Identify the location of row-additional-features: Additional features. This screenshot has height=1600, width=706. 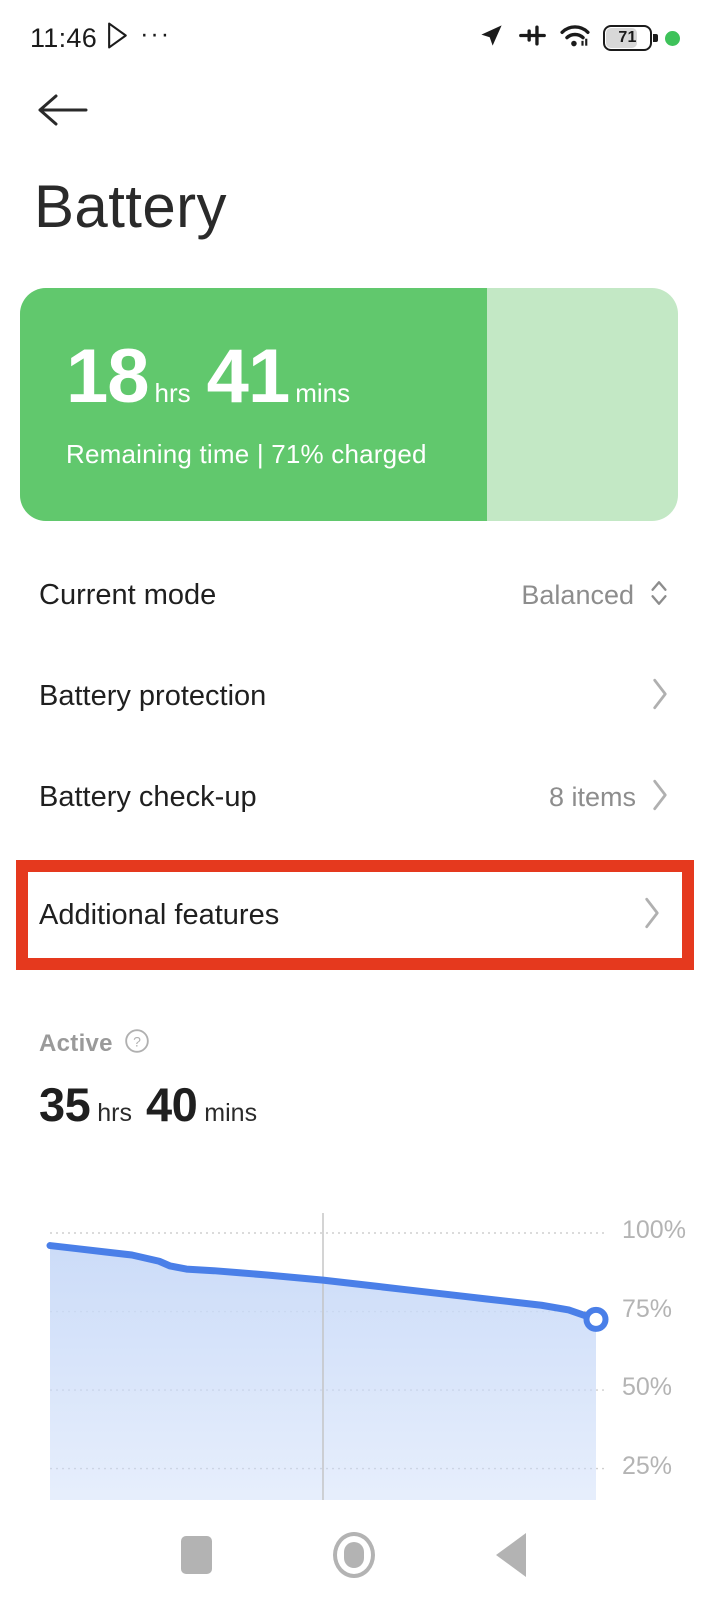
(353, 915).